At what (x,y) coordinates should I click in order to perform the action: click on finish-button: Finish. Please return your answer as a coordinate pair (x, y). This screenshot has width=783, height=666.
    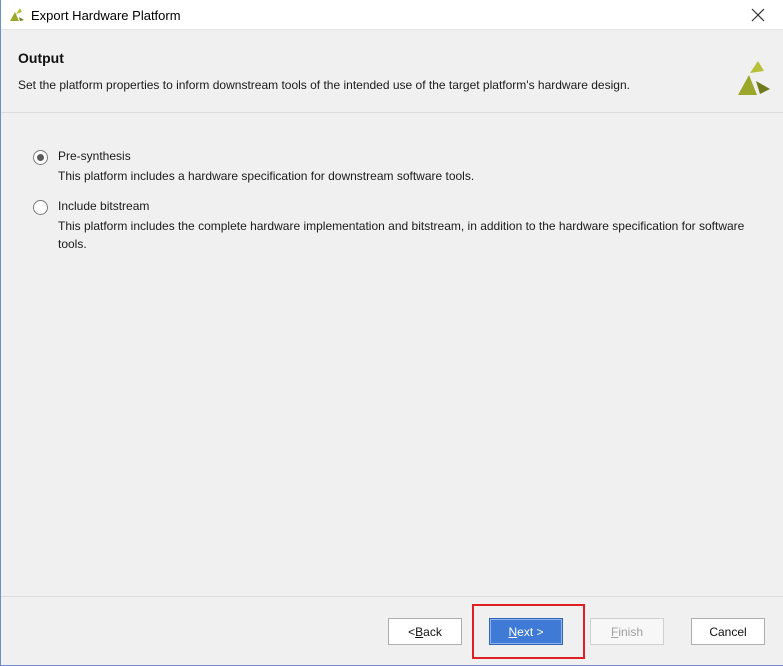
    Looking at the image, I should click on (627, 631).